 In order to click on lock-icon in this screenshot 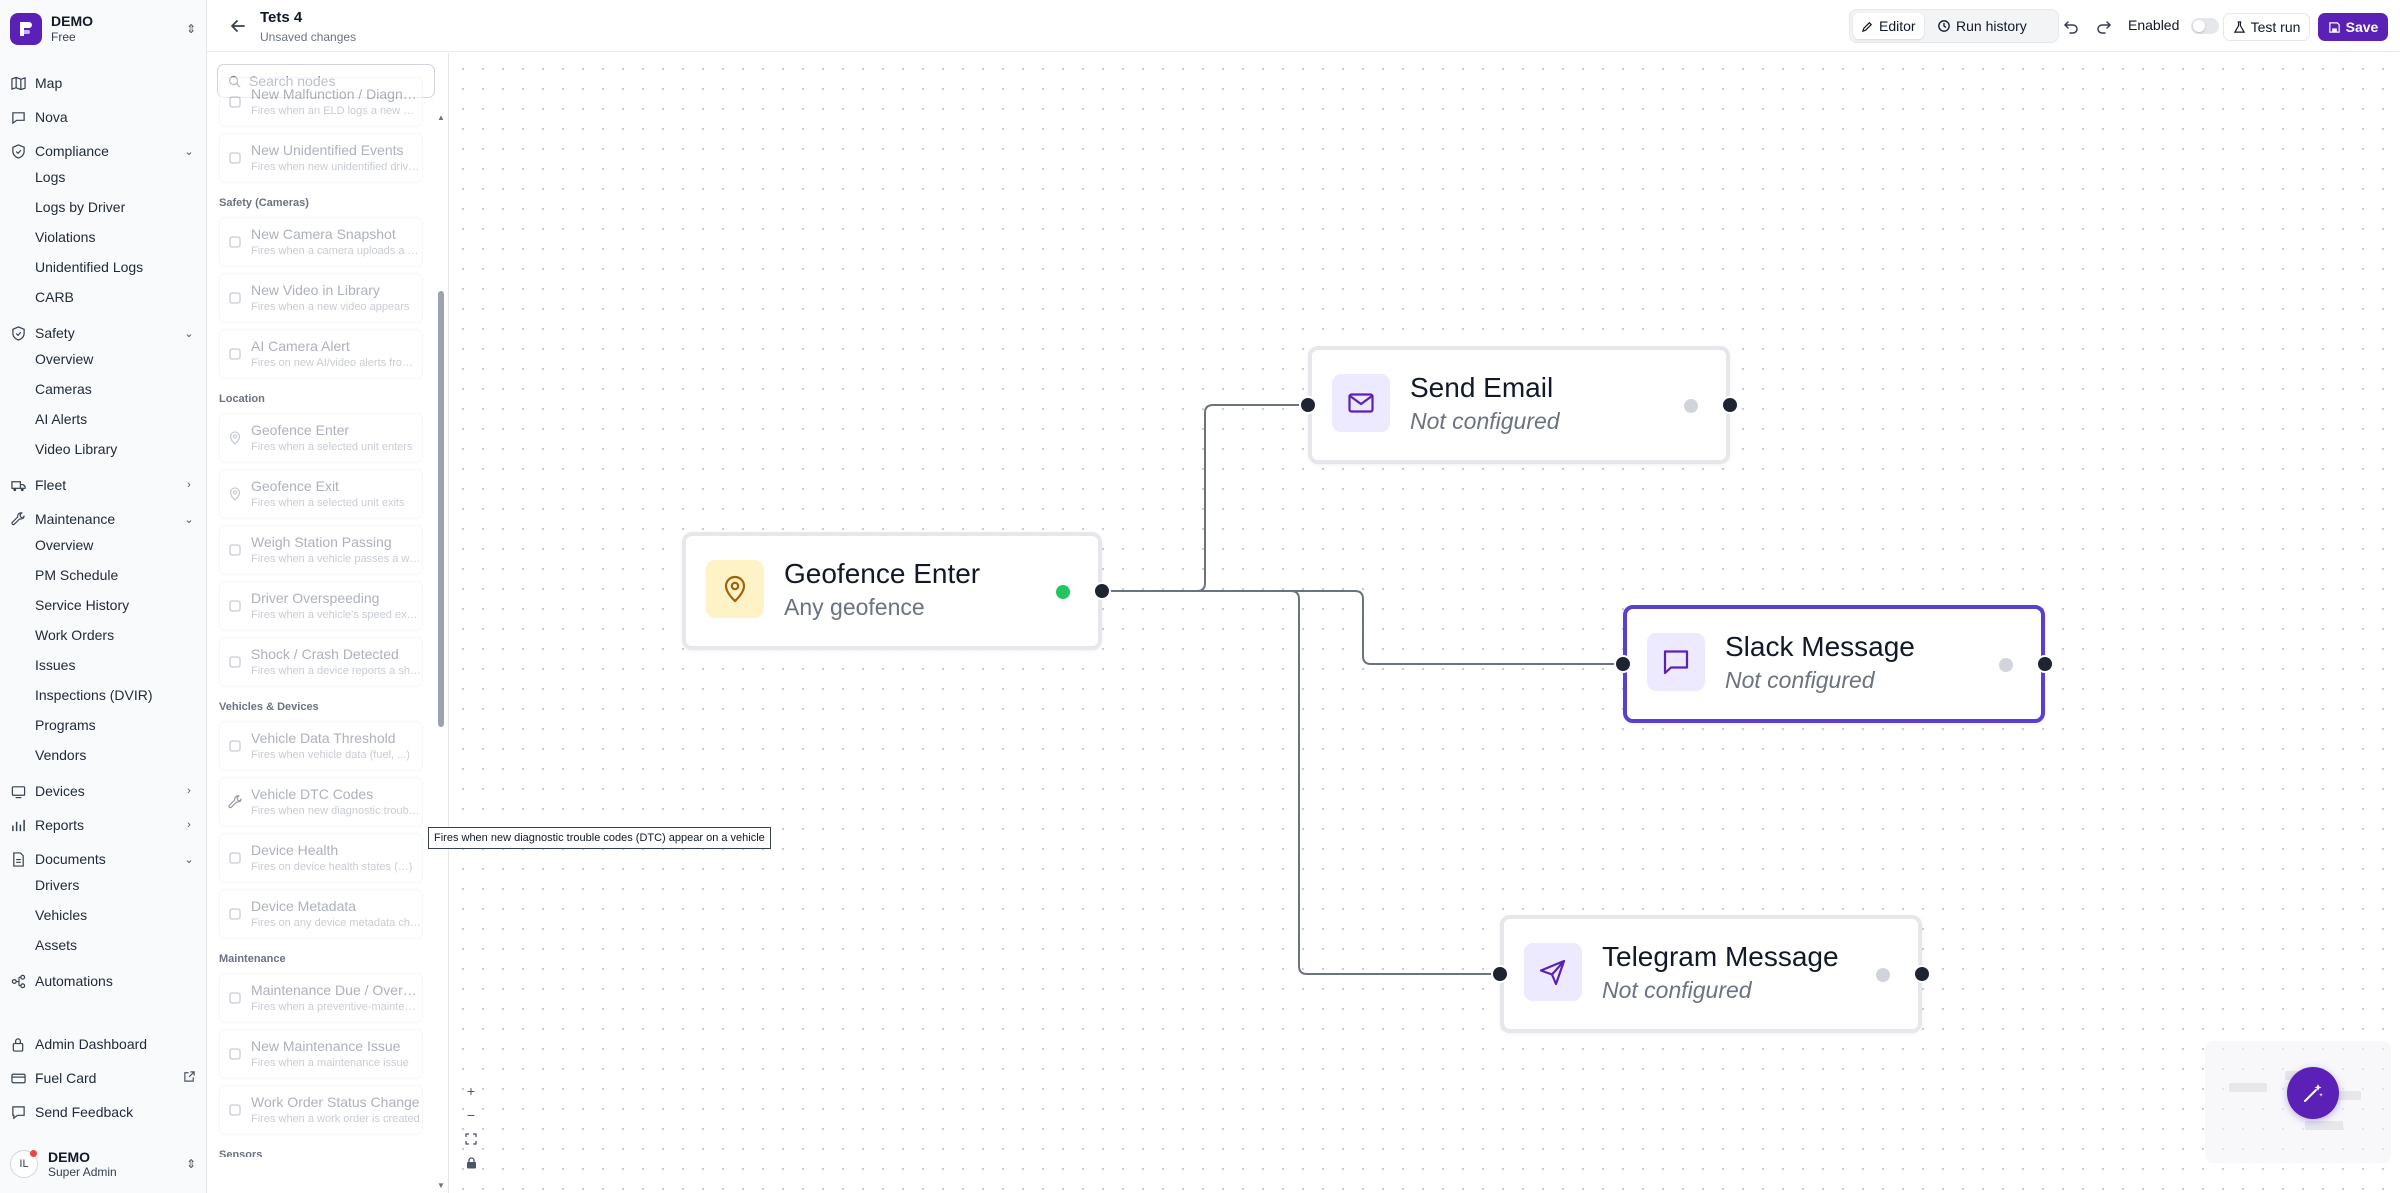, I will do `click(471, 1163)`.